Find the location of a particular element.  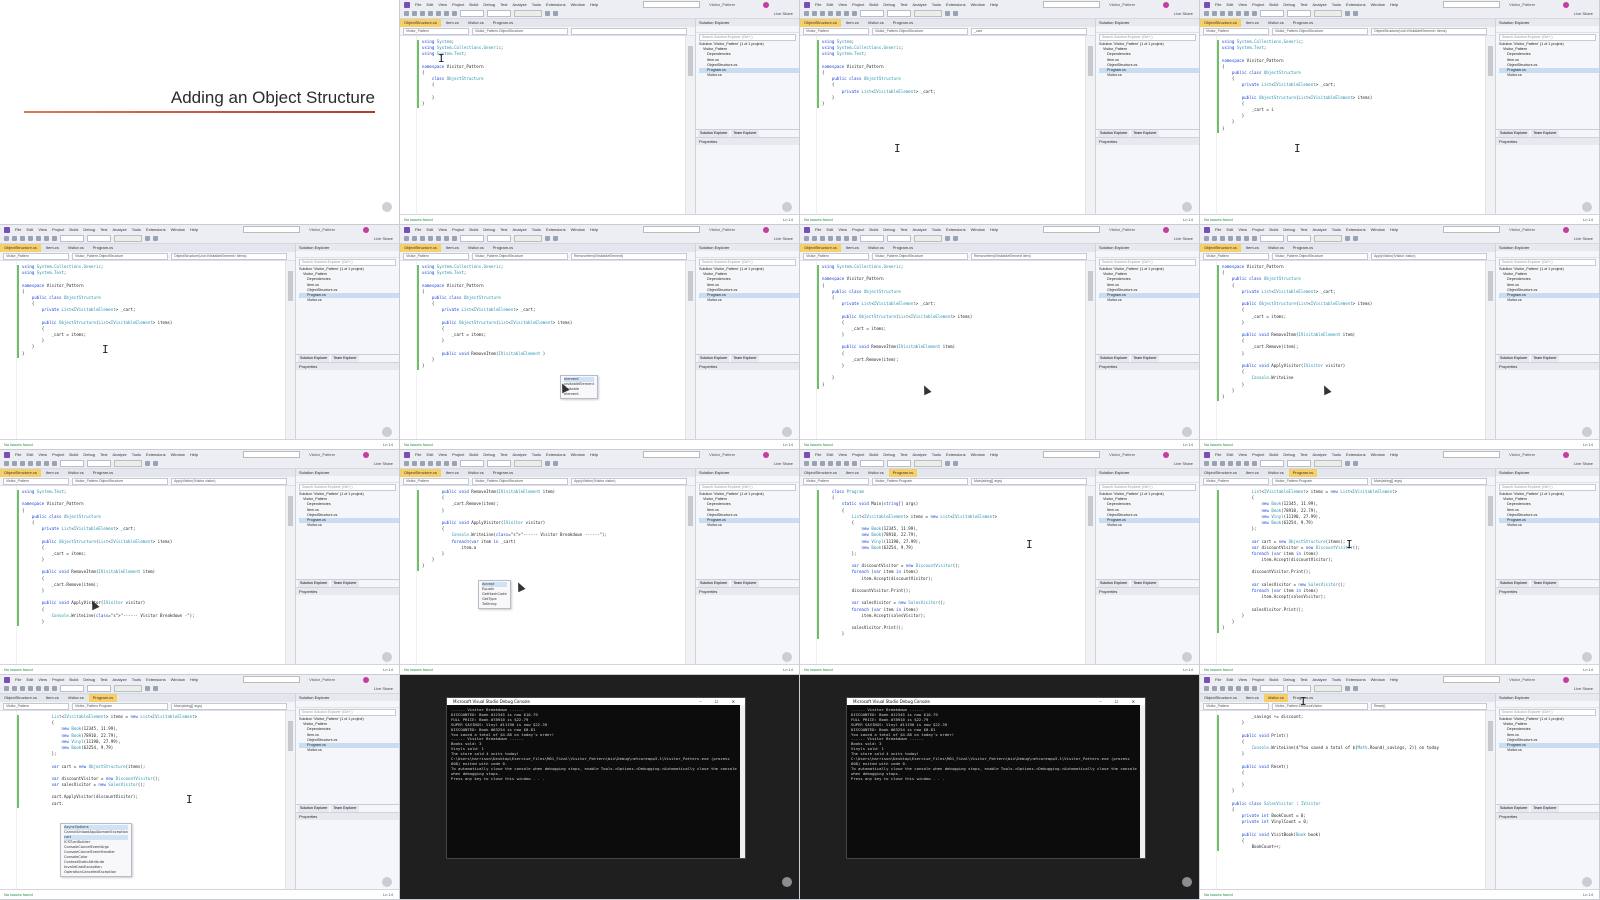

debug-tools-icon is located at coordinates (547, 13).